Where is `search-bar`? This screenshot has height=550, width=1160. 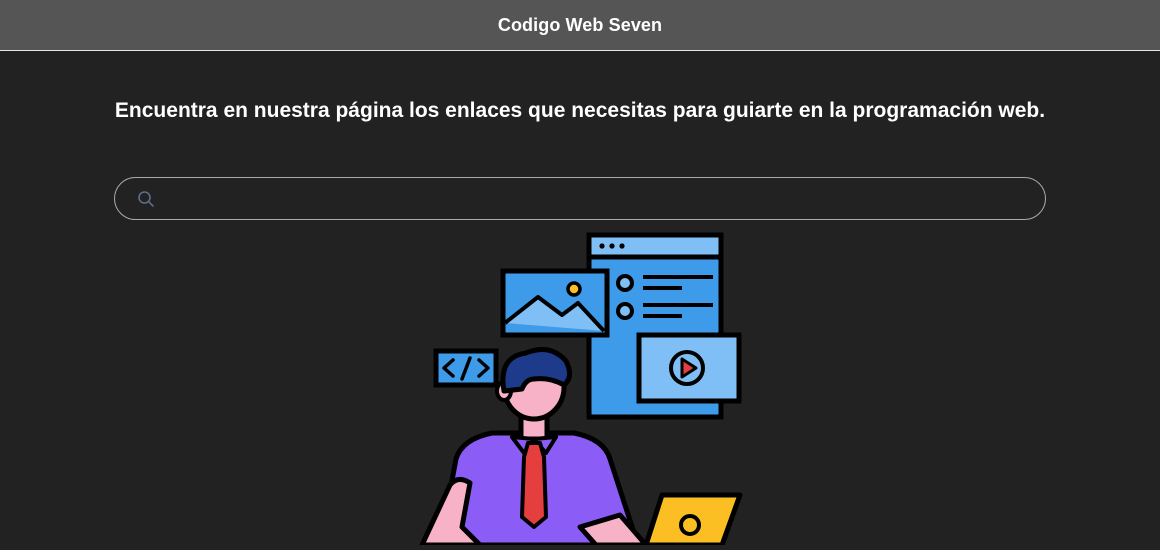
search-bar is located at coordinates (580, 198).